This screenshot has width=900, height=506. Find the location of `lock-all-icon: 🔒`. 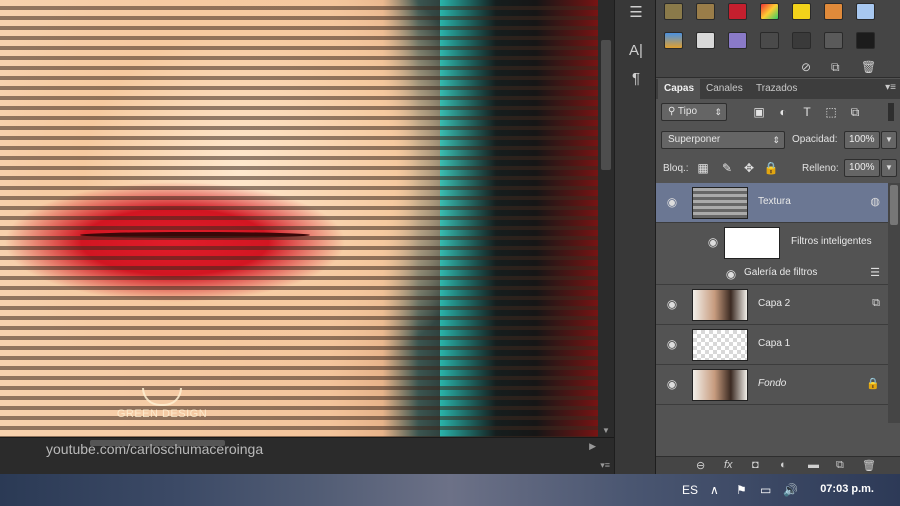

lock-all-icon: 🔒 is located at coordinates (771, 168).